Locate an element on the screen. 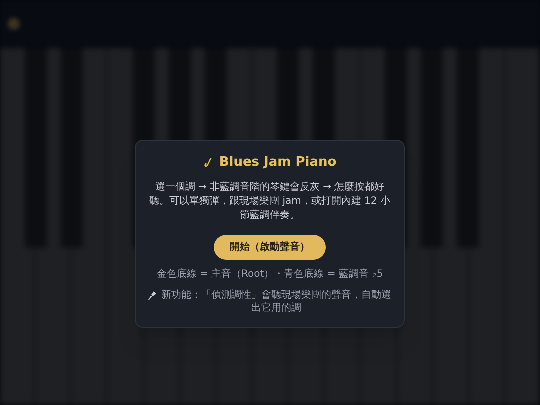 The height and width of the screenshot is (405, 540). dialog-description: 選一個調 → 非藍調音階的琴鍵會反灰 → 怎麼按都好聽。可以單獨彈，跟現場樂團 jam，或打開內建 12 小節藍調伴奏。 is located at coordinates (270, 201).